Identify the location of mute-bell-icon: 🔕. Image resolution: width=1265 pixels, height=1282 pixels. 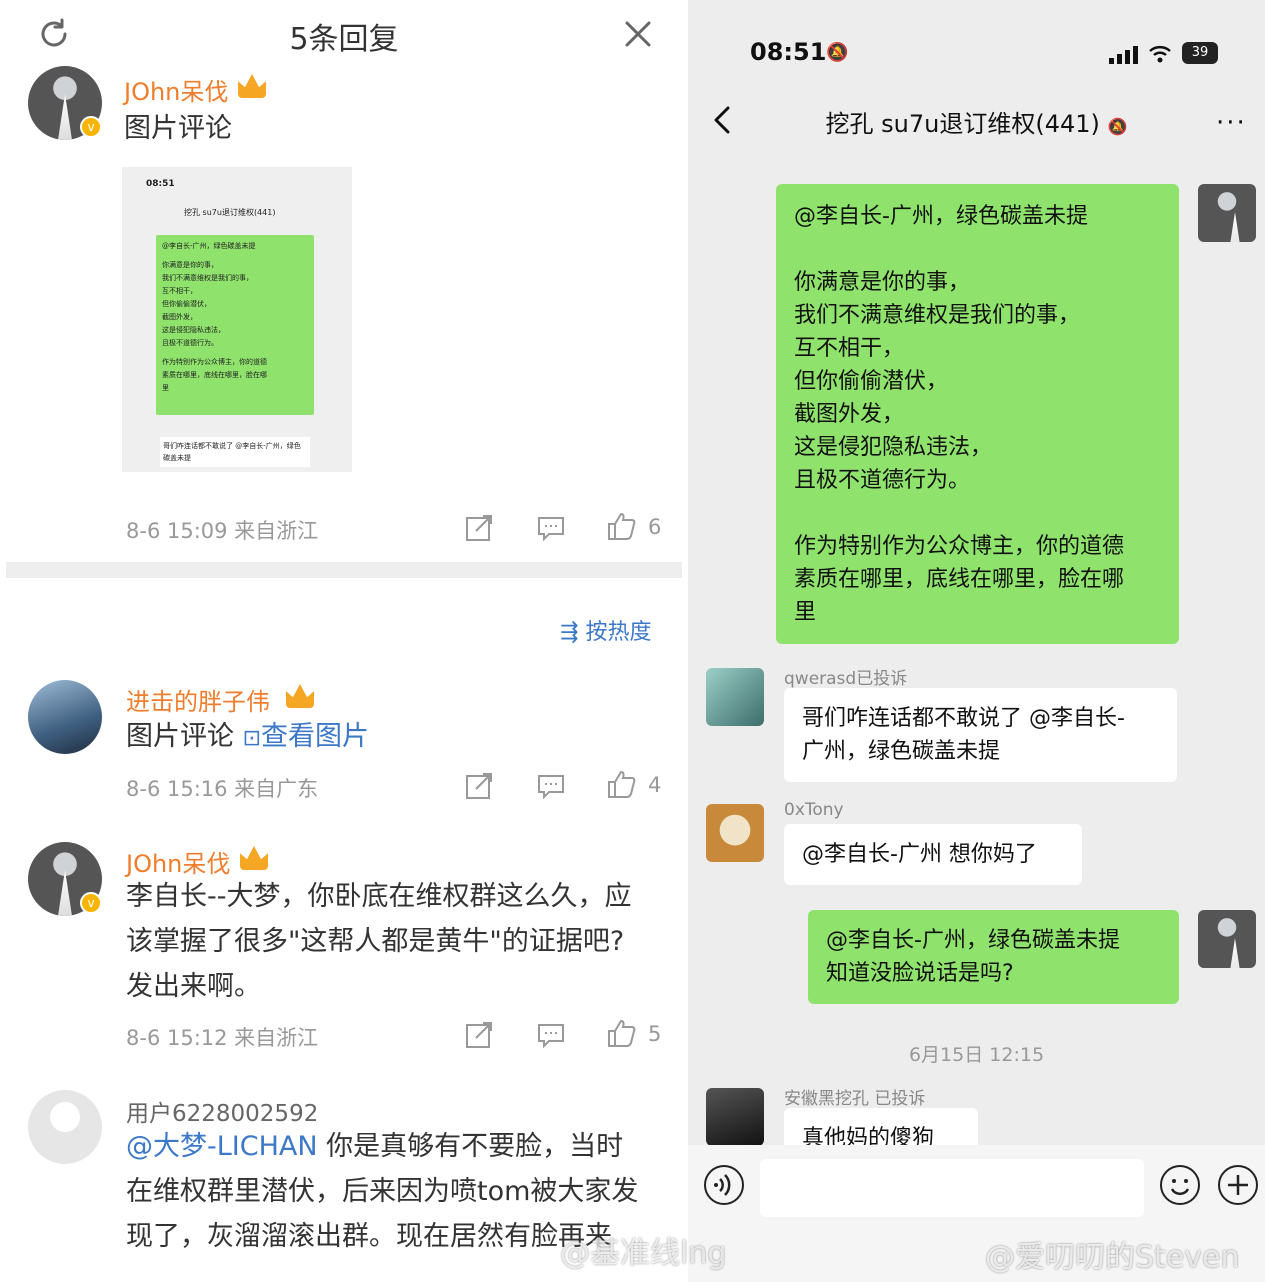
(837, 52).